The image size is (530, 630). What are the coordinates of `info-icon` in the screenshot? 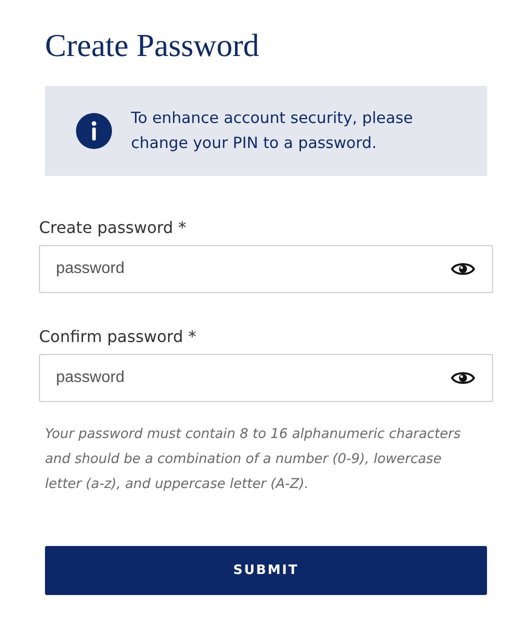 It's located at (94, 131).